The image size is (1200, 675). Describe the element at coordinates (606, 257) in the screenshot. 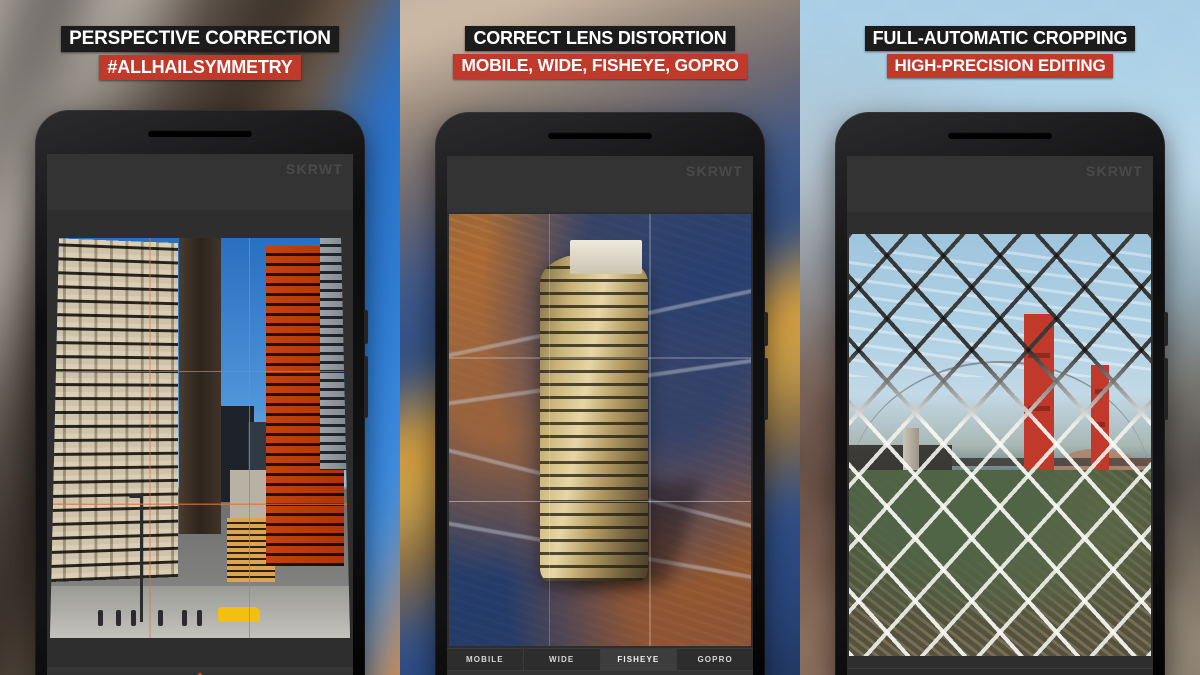

I see `tower-rooftop-block` at that location.